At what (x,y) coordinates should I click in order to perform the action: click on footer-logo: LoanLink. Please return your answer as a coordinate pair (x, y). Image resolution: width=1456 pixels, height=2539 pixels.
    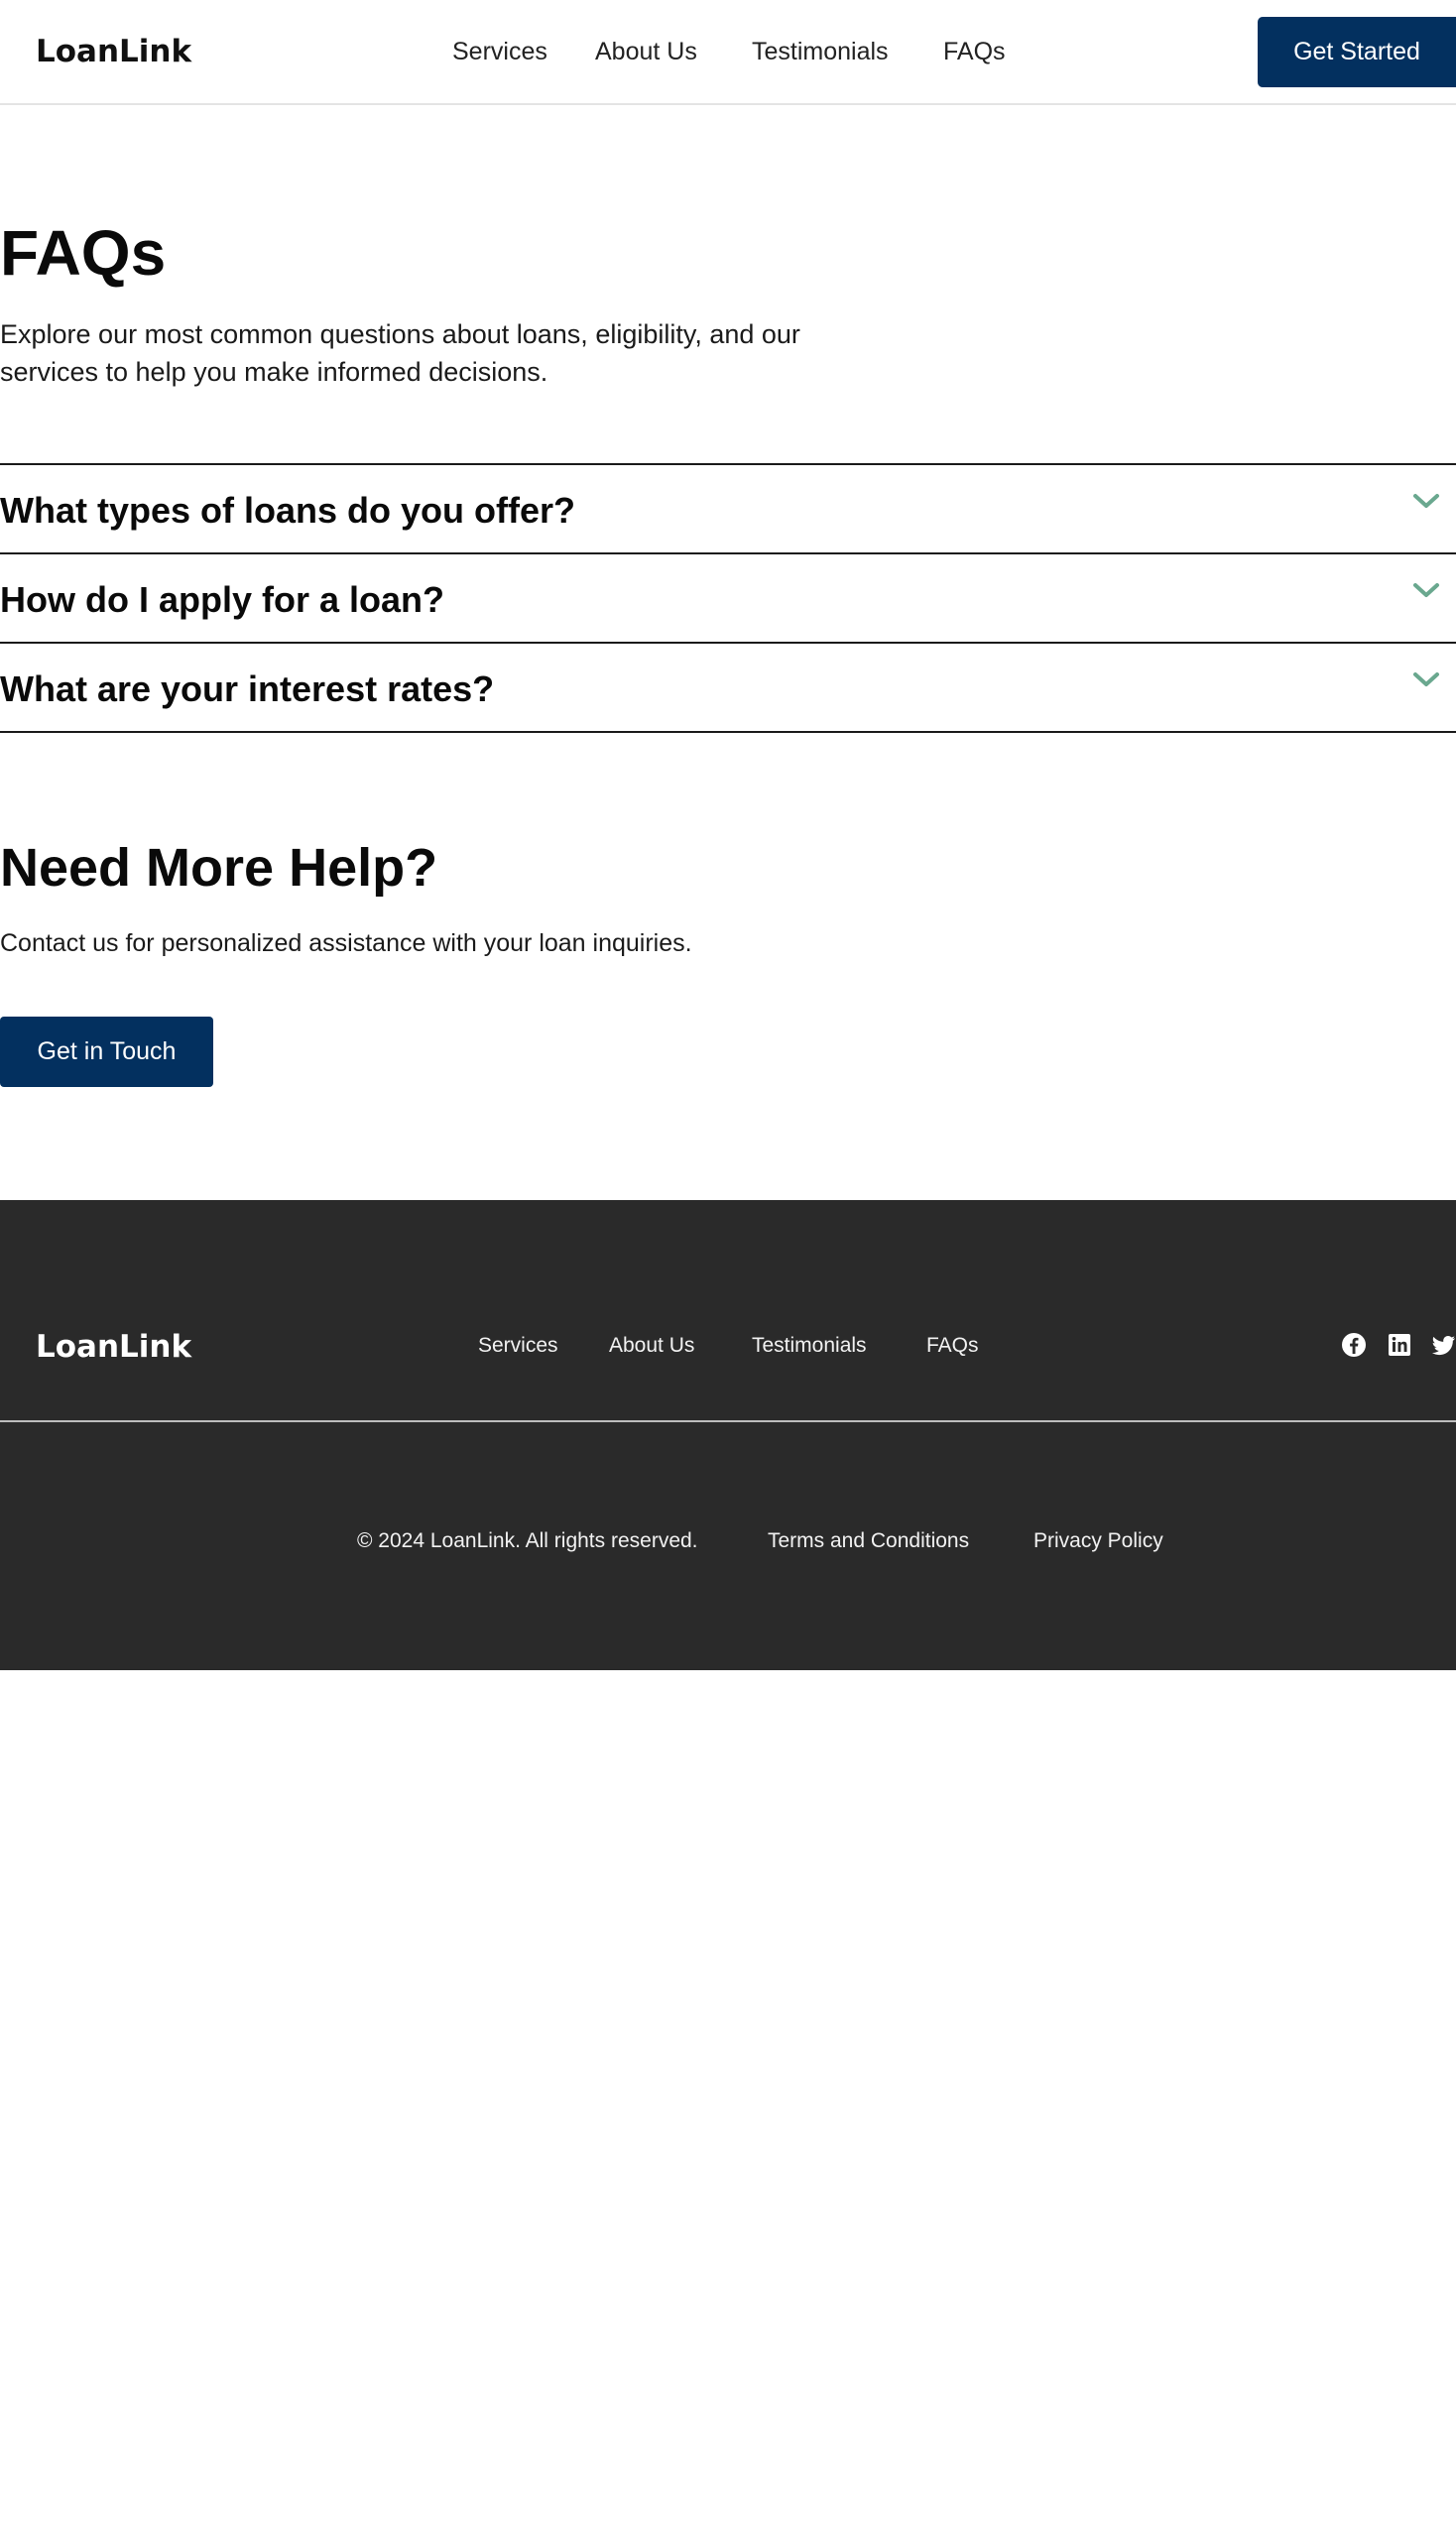
    Looking at the image, I should click on (120, 1346).